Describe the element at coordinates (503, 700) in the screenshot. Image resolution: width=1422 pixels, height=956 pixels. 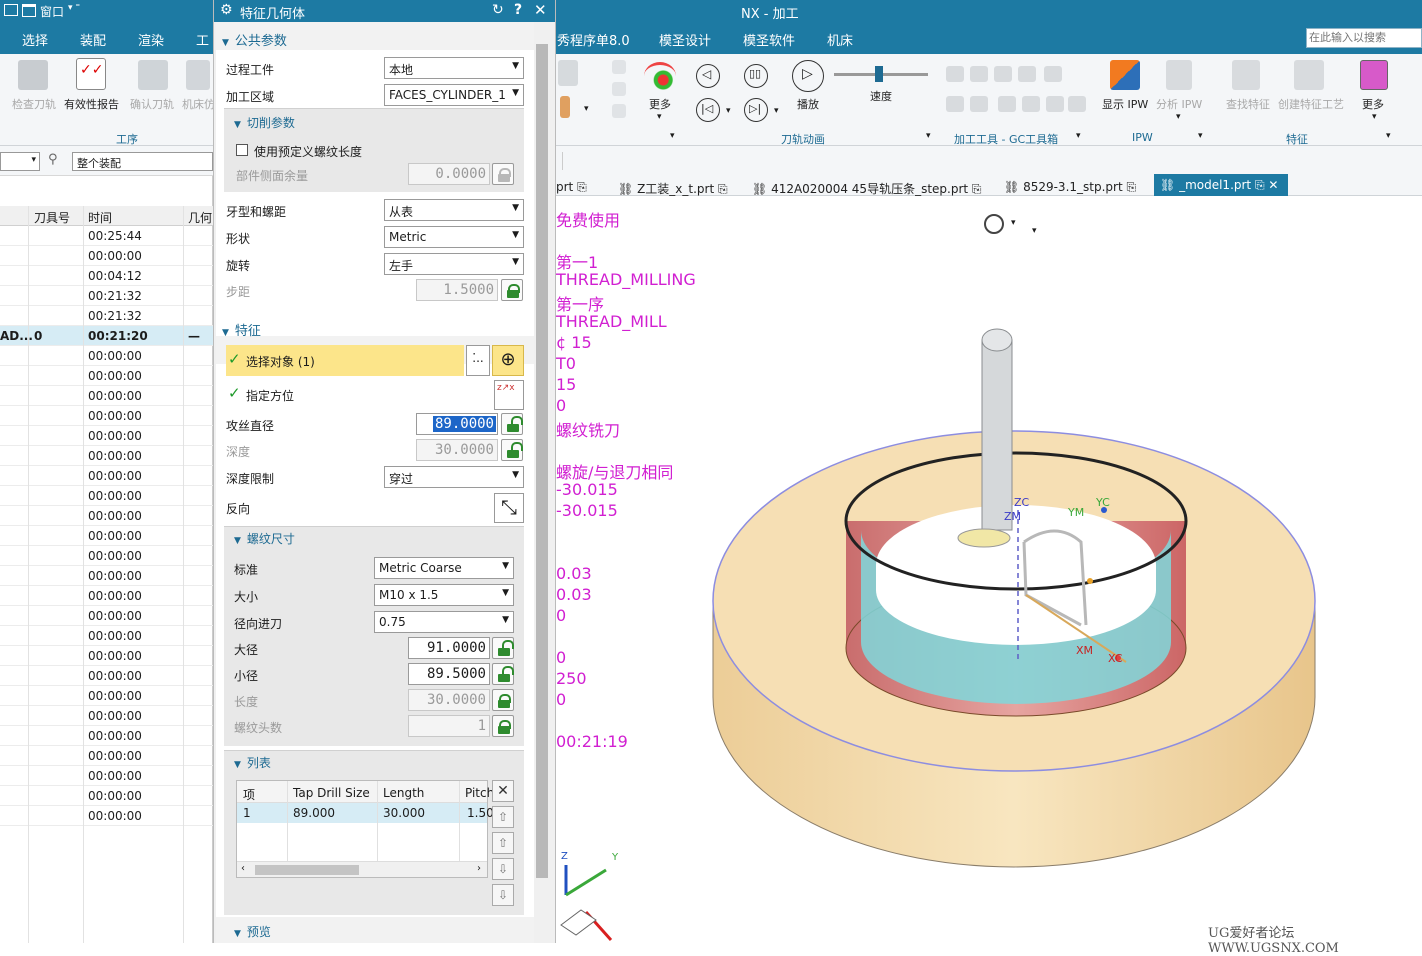
I see `length-lock-icon` at that location.